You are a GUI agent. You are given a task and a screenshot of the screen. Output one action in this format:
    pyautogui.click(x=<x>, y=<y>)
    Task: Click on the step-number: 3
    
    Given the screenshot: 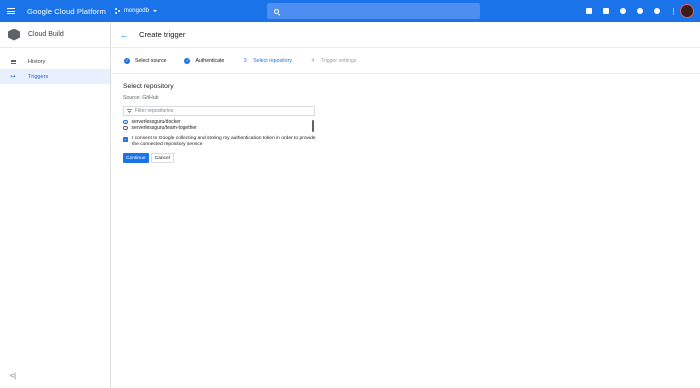 What is the action you would take?
    pyautogui.click(x=245, y=60)
    